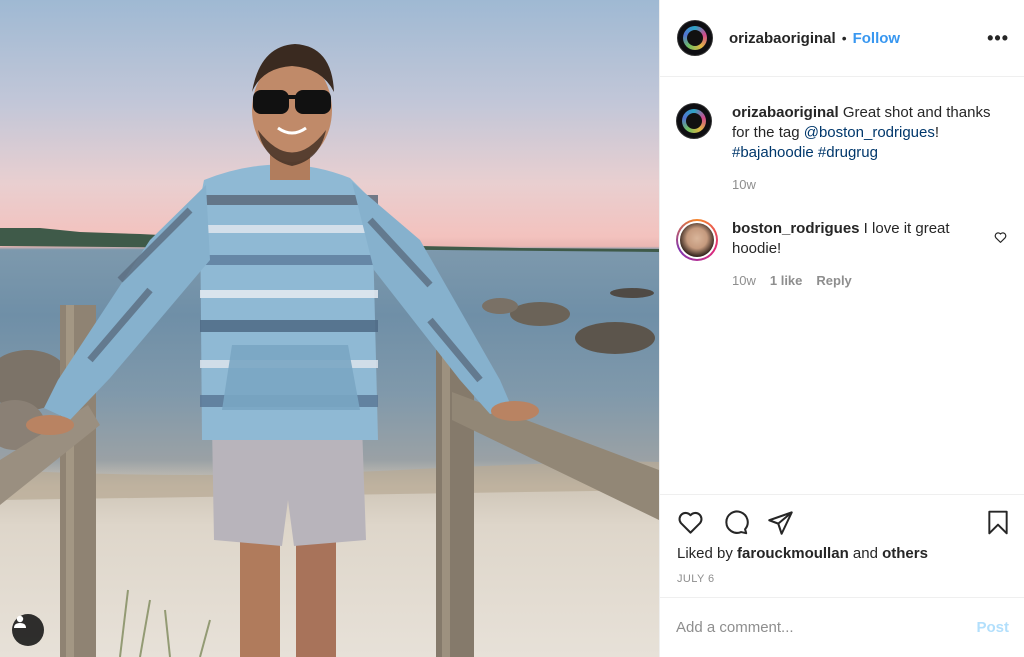 The width and height of the screenshot is (1024, 657). I want to click on comment-likes: 1 like, so click(786, 280).